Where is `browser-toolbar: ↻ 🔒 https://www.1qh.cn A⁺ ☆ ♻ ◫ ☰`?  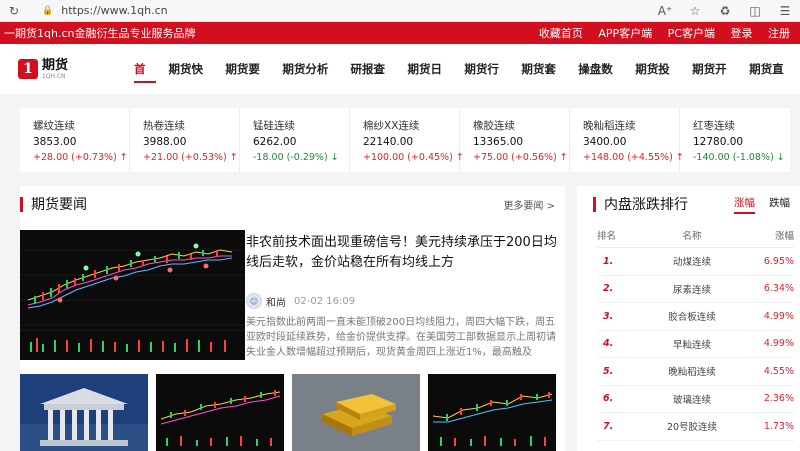 browser-toolbar: ↻ 🔒 https://www.1qh.cn A⁺ ☆ ♻ ◫ ☰ is located at coordinates (400, 11).